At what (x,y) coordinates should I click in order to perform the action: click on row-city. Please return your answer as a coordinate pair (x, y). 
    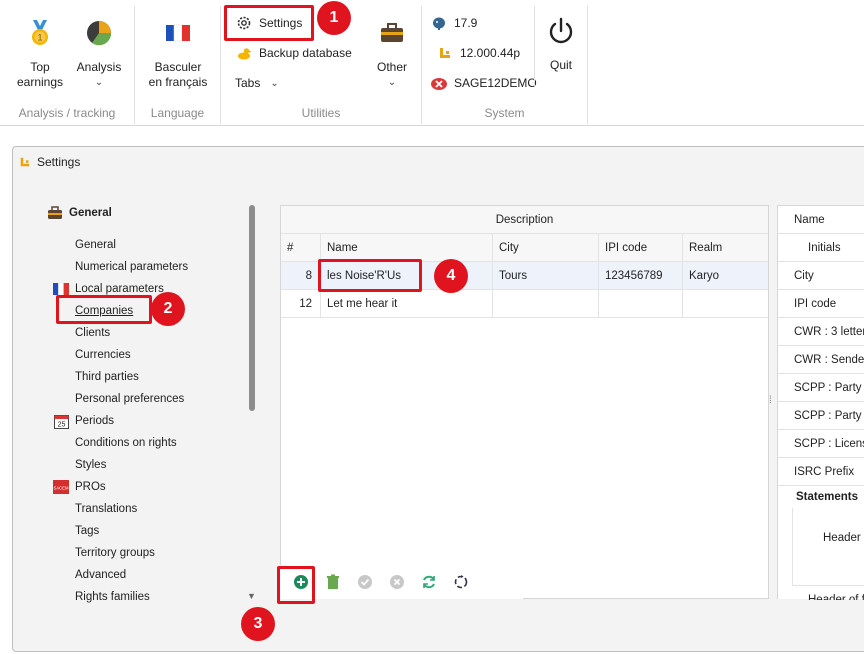
    Looking at the image, I should click on (546, 304).